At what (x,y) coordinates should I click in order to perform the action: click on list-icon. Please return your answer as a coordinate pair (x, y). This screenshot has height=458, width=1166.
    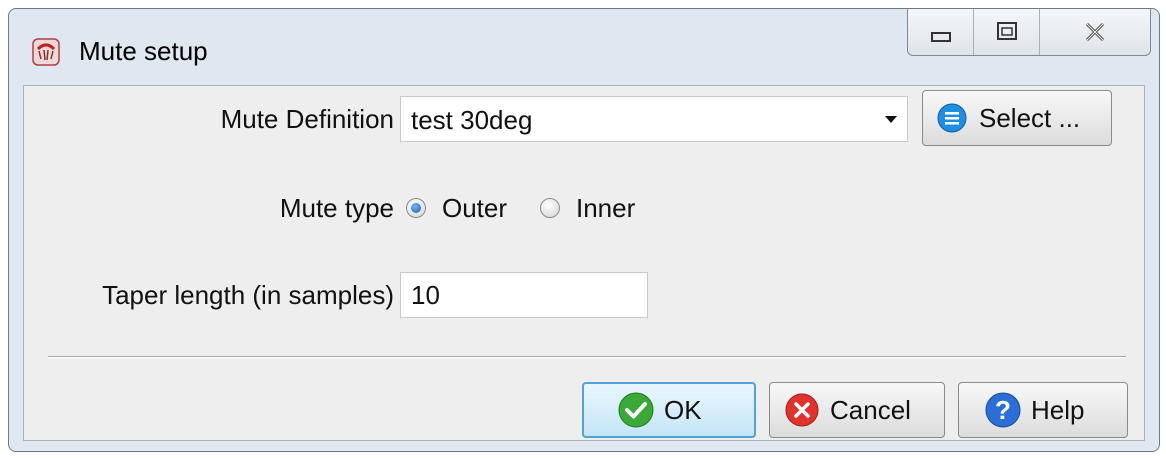
    Looking at the image, I should click on (952, 118).